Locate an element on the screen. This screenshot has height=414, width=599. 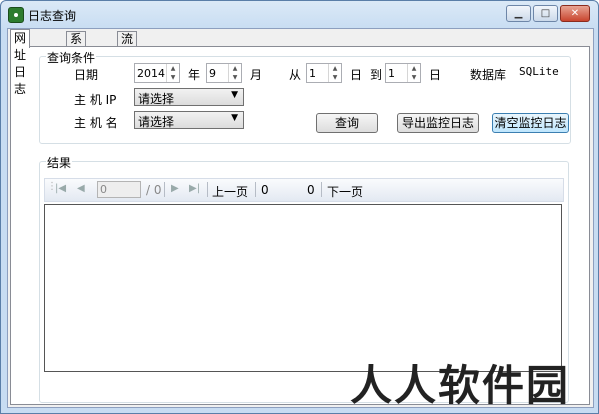
prev-page-icon: ◀ is located at coordinates (81, 188).